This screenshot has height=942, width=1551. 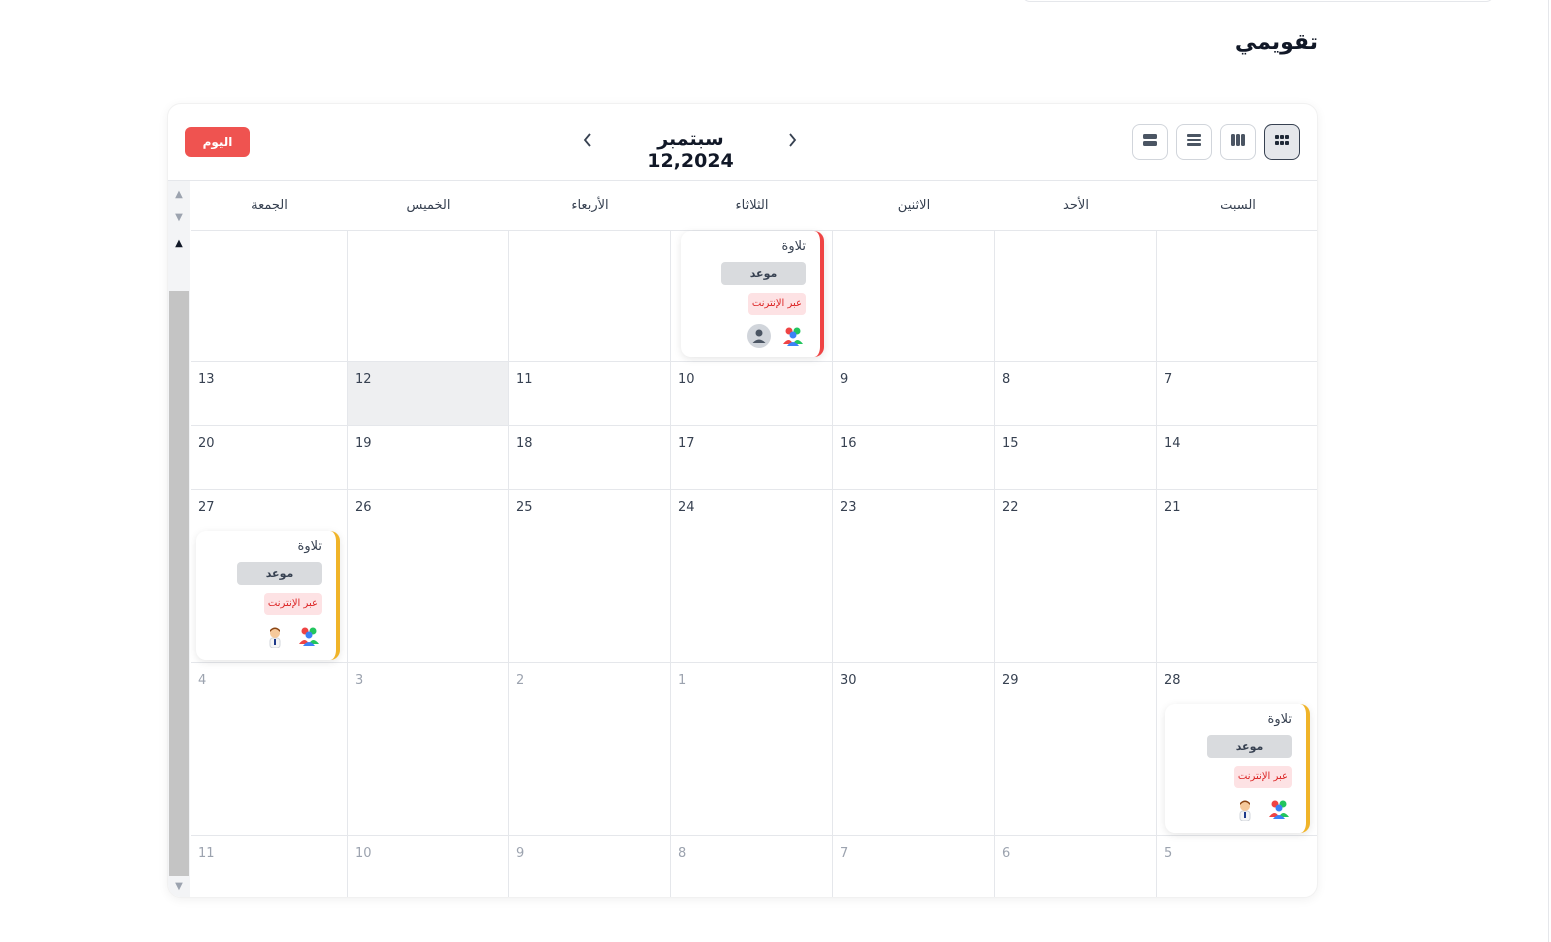 What do you see at coordinates (1076, 206) in the screenshot?
I see `weekday-header: الأحد` at bounding box center [1076, 206].